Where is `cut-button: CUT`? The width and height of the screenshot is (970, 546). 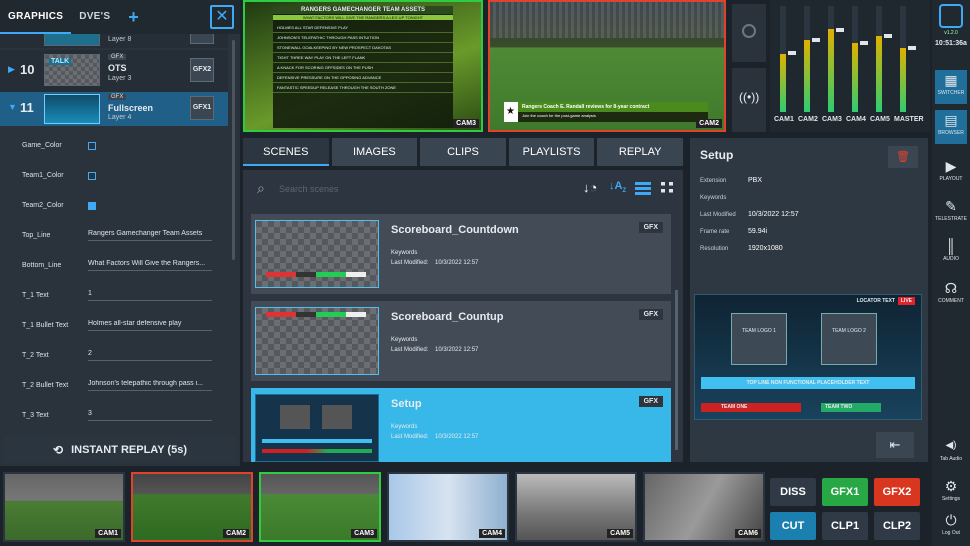
cut-button: CUT is located at coordinates (793, 526).